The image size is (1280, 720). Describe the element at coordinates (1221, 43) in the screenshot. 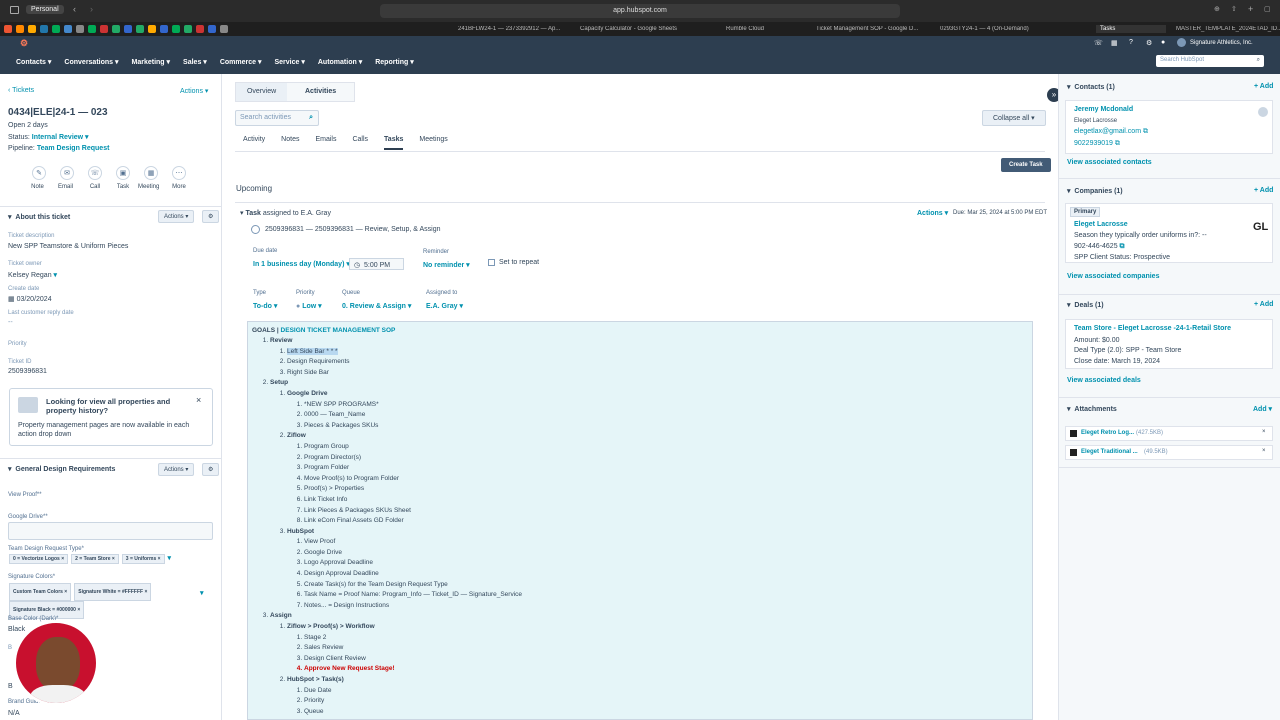

I see `account-name: Signature Athletics, Inc.` at that location.